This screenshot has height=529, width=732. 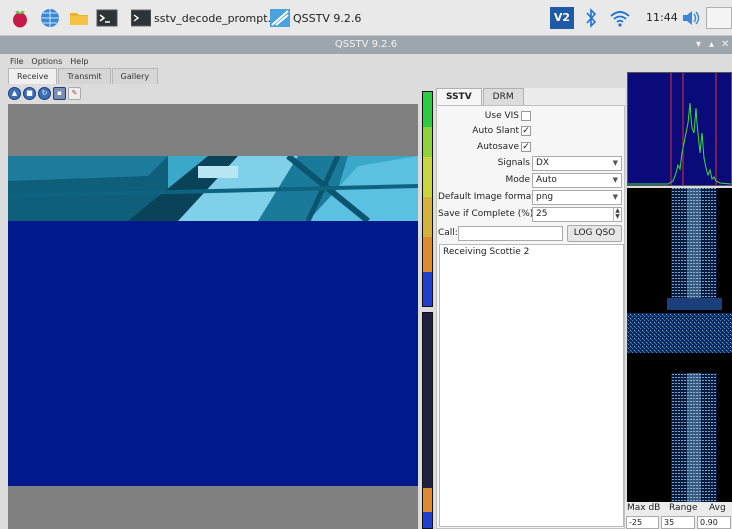 What do you see at coordinates (448, 233) in the screenshot?
I see `call-label: Call:` at bounding box center [448, 233].